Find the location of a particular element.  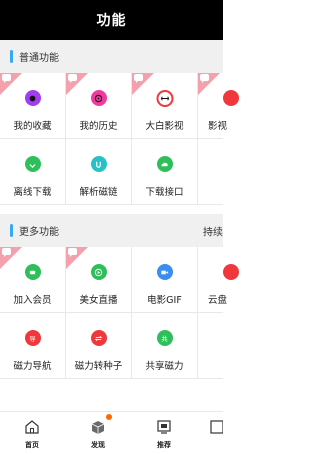

convert-icon is located at coordinates (99, 338).